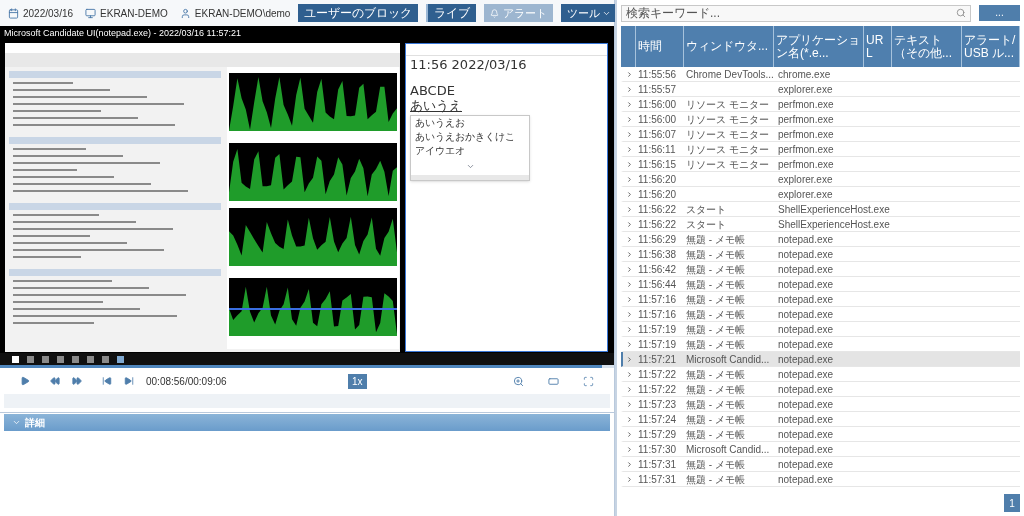  What do you see at coordinates (820, 239) in the screenshot?
I see `table-row: 11:56:29 無題 - メモ帳 notepad.exe` at bounding box center [820, 239].